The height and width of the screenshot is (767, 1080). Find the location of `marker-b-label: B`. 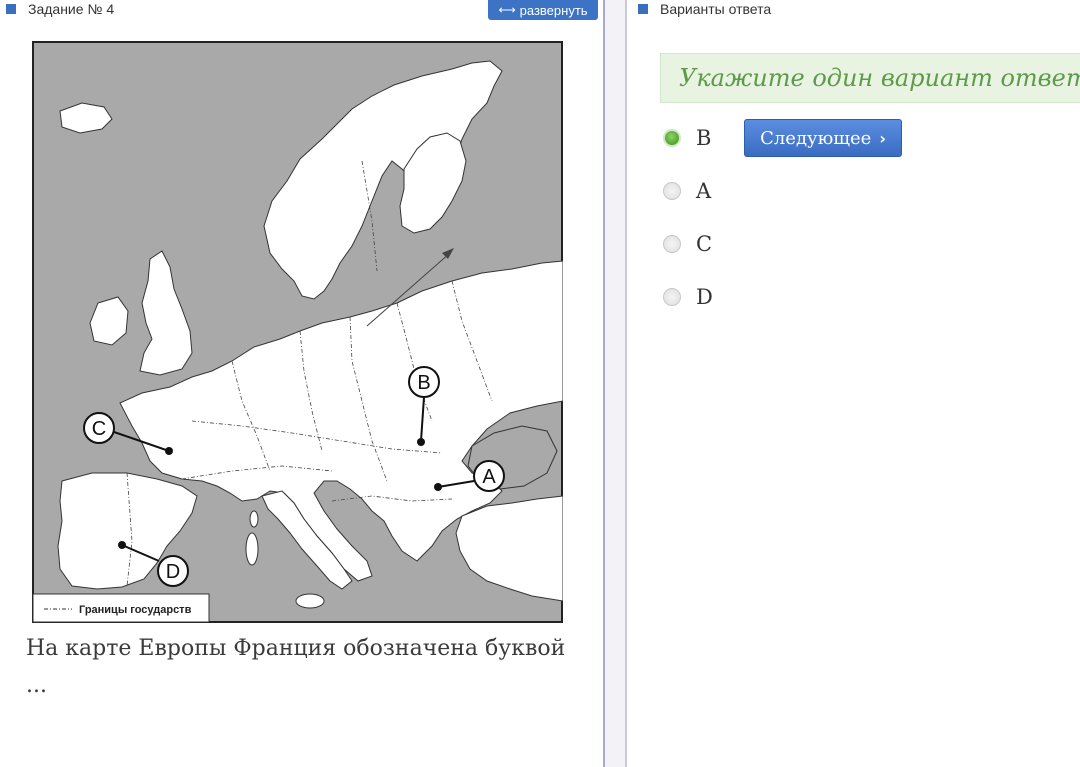

marker-b-label: B is located at coordinates (423, 383).